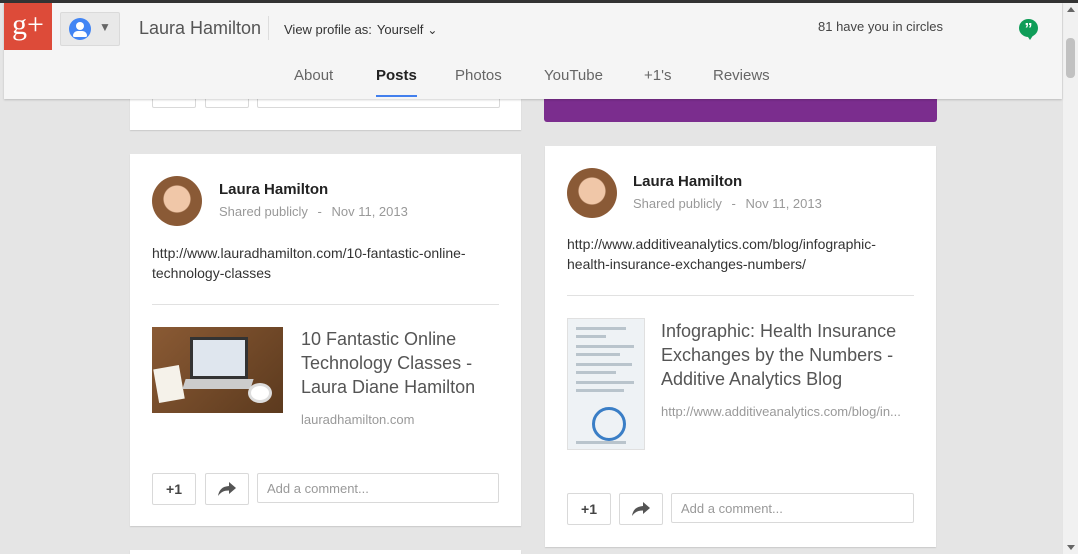  I want to click on tab-photos: Photos, so click(478, 75).